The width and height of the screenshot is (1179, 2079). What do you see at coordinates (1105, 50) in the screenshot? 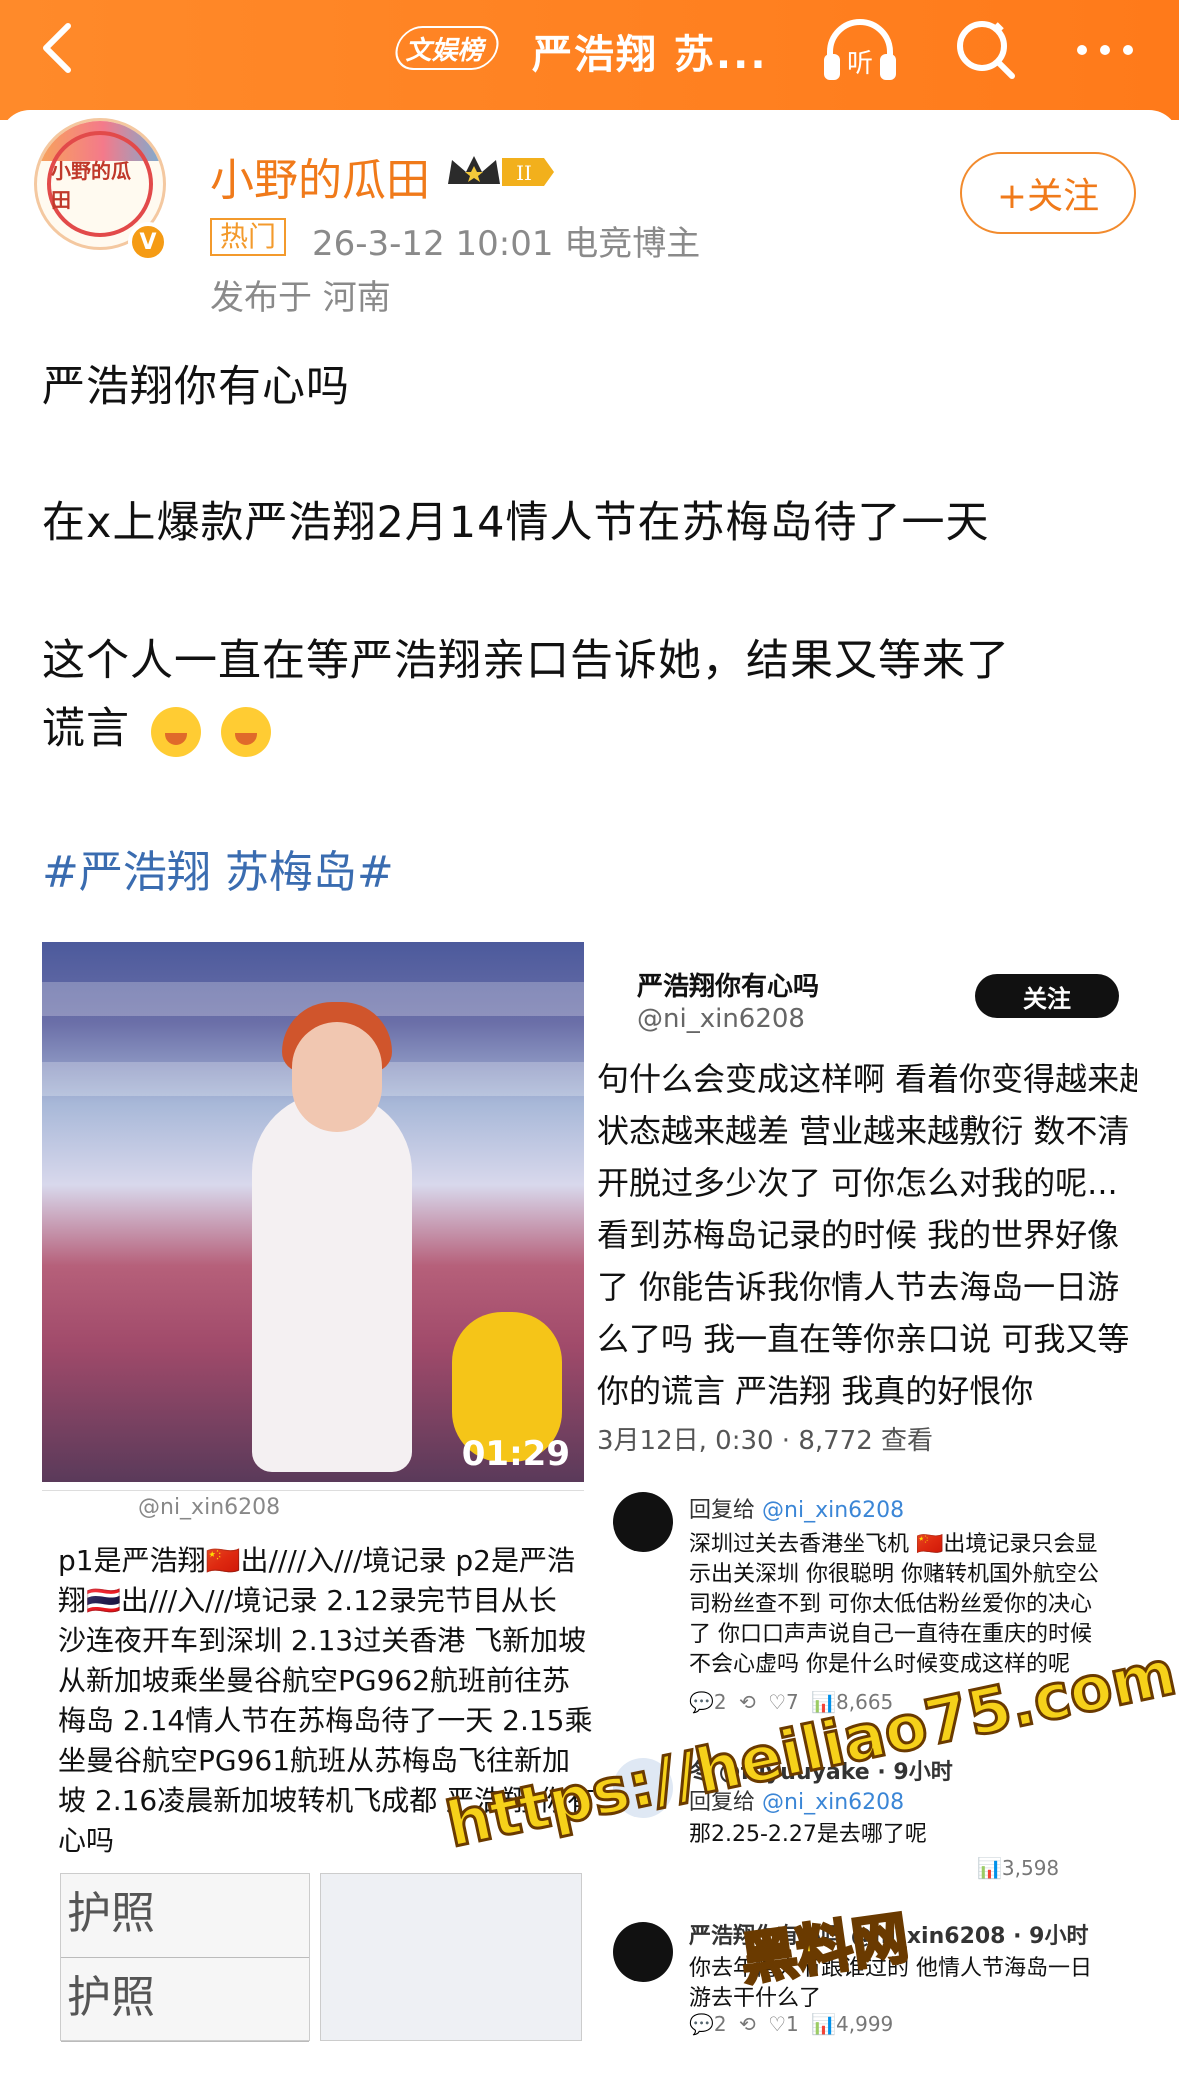
I see `more-options-icon` at bounding box center [1105, 50].